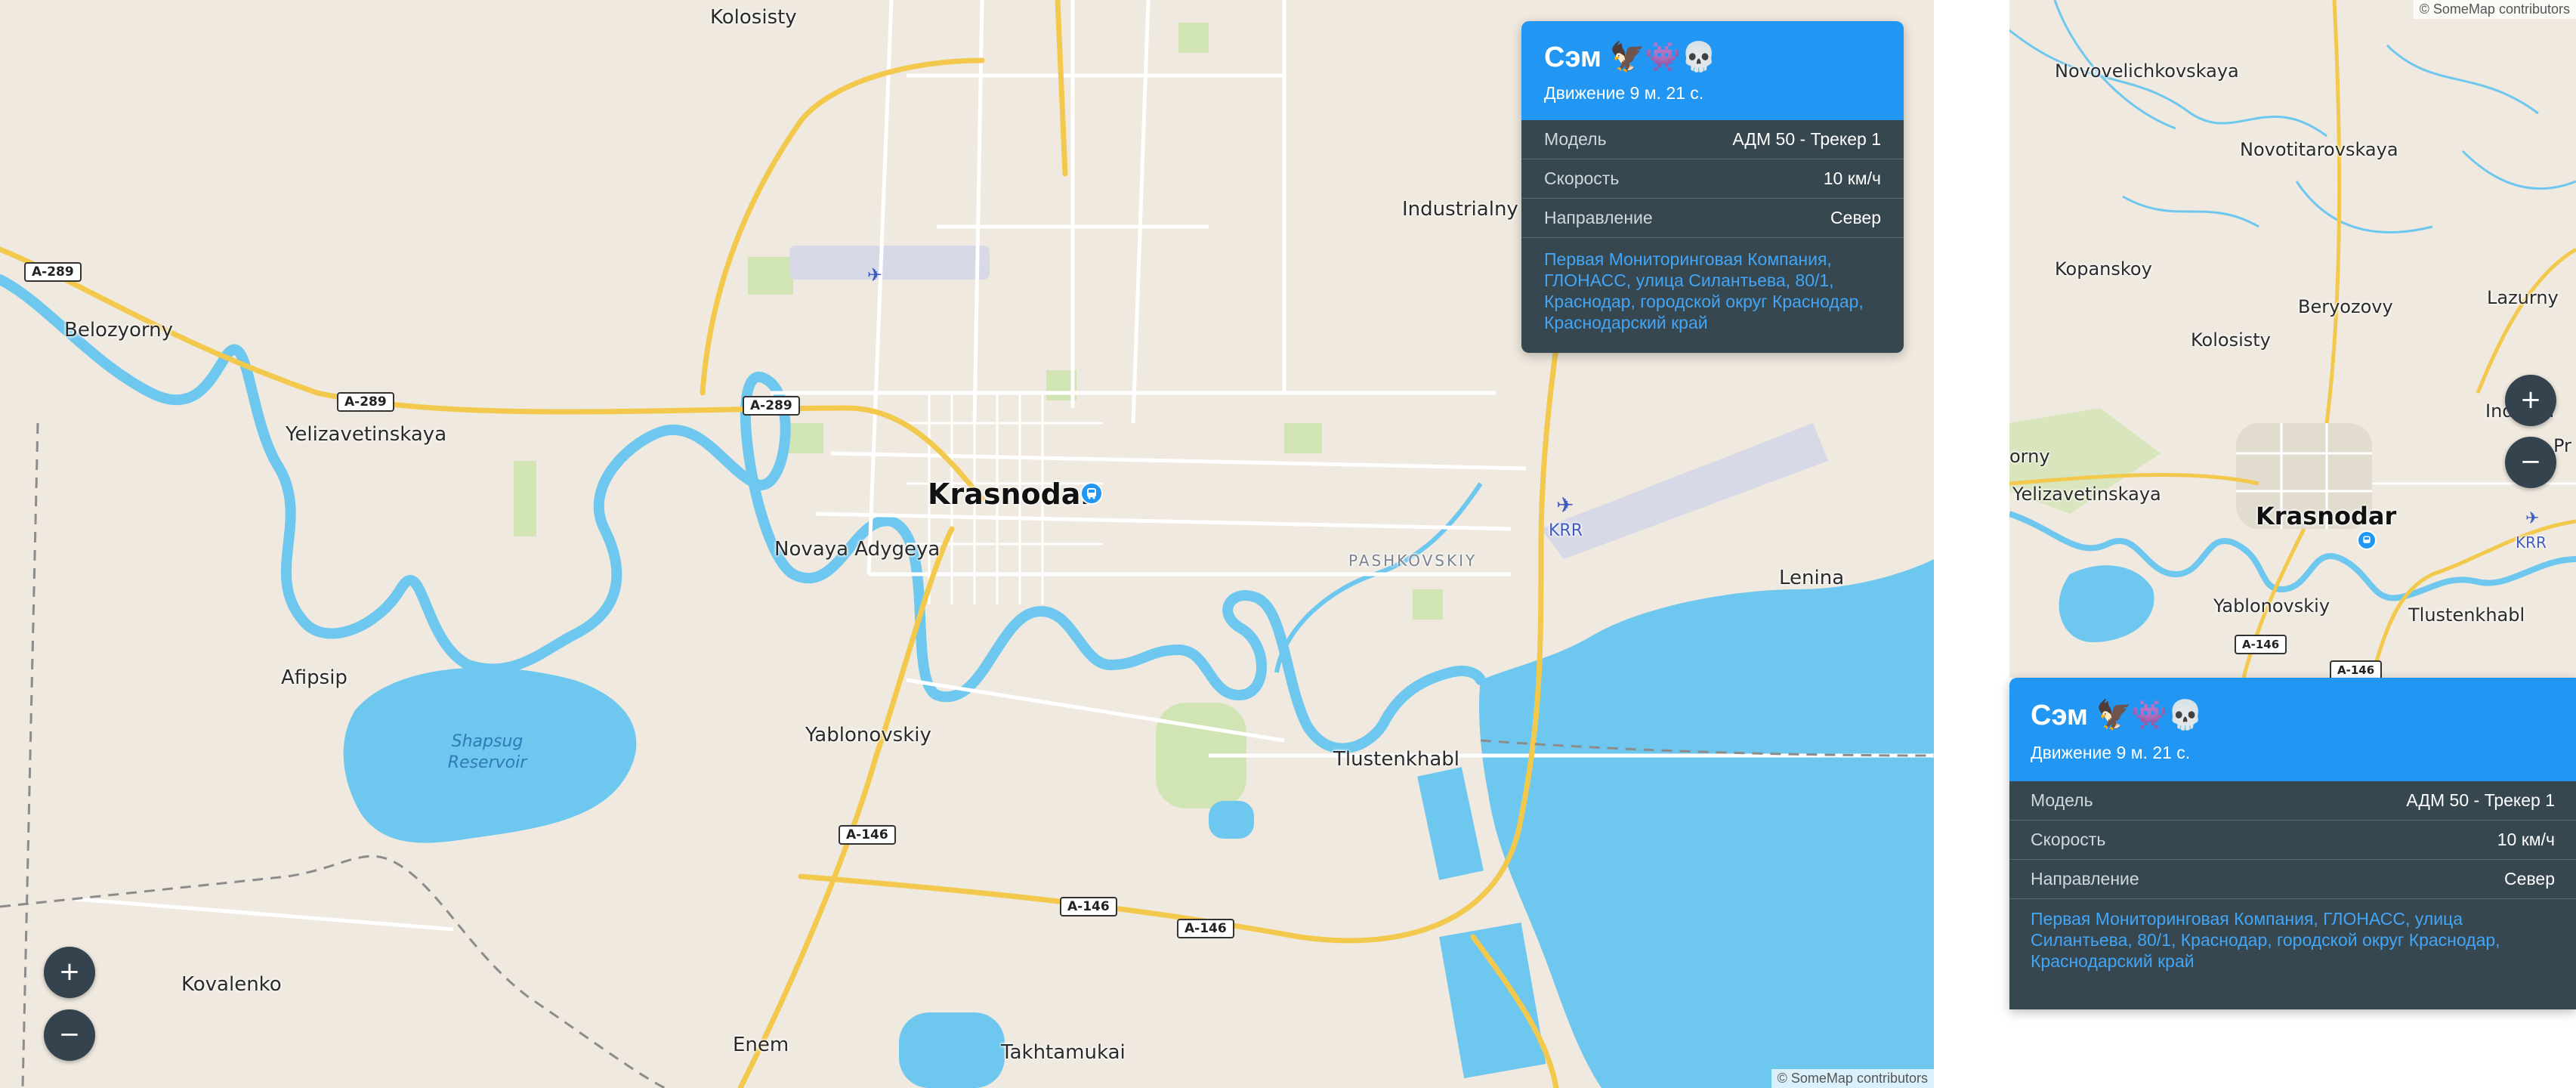 The image size is (2576, 1088). I want to click on mini-place-kolosisty: Kolosisty, so click(2231, 340).